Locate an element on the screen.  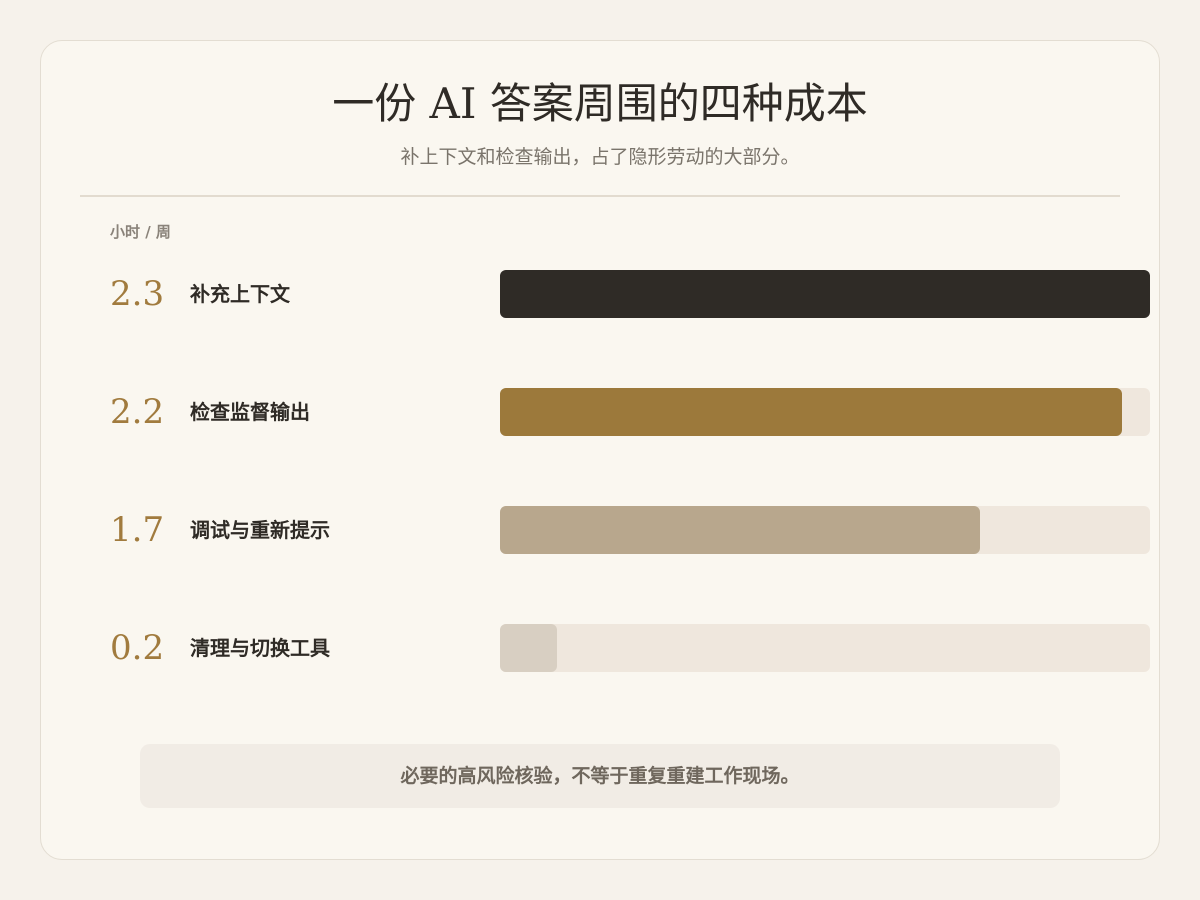
title-divider is located at coordinates (600, 196).